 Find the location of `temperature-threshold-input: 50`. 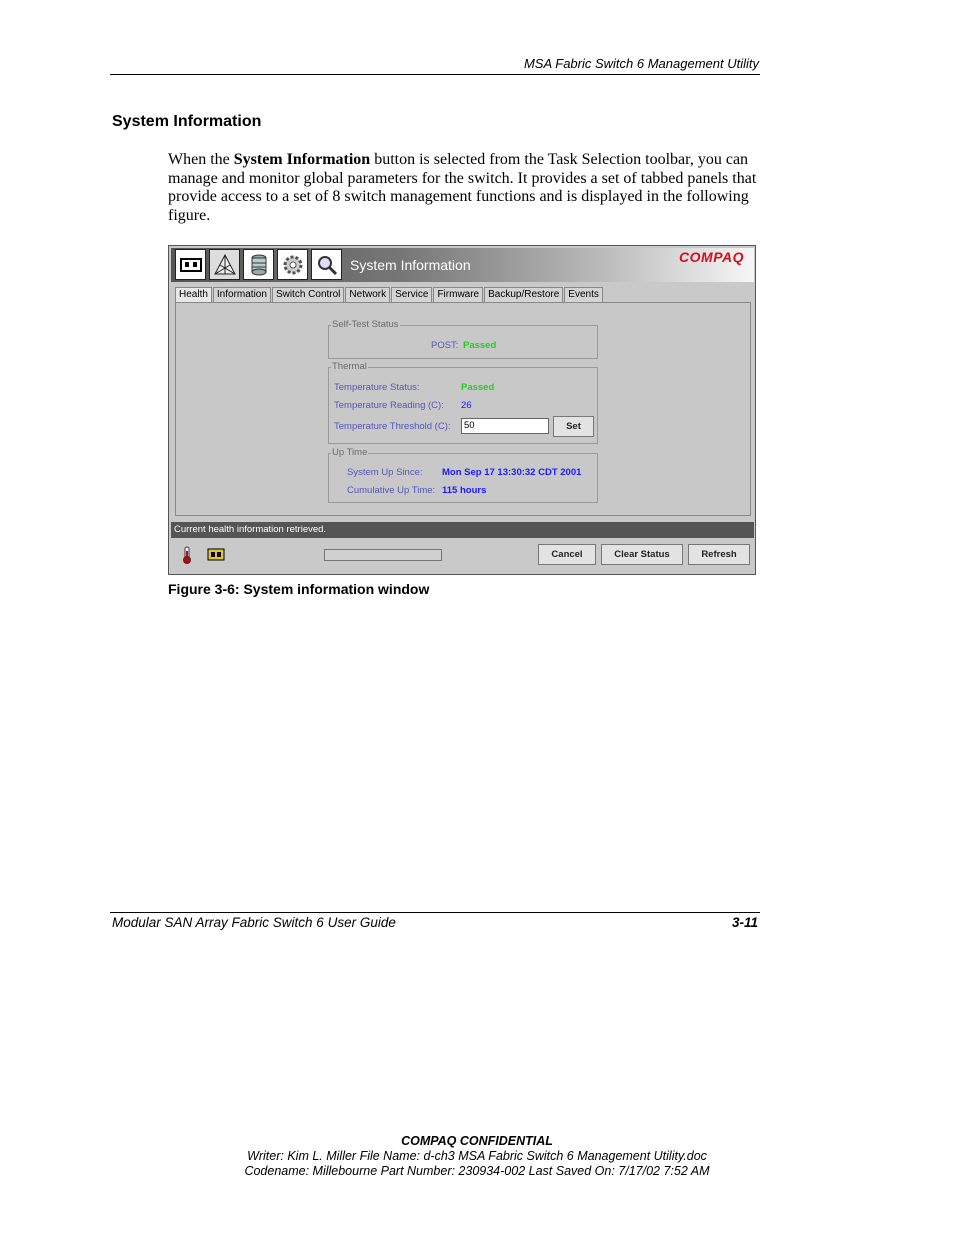

temperature-threshold-input: 50 is located at coordinates (505, 426).